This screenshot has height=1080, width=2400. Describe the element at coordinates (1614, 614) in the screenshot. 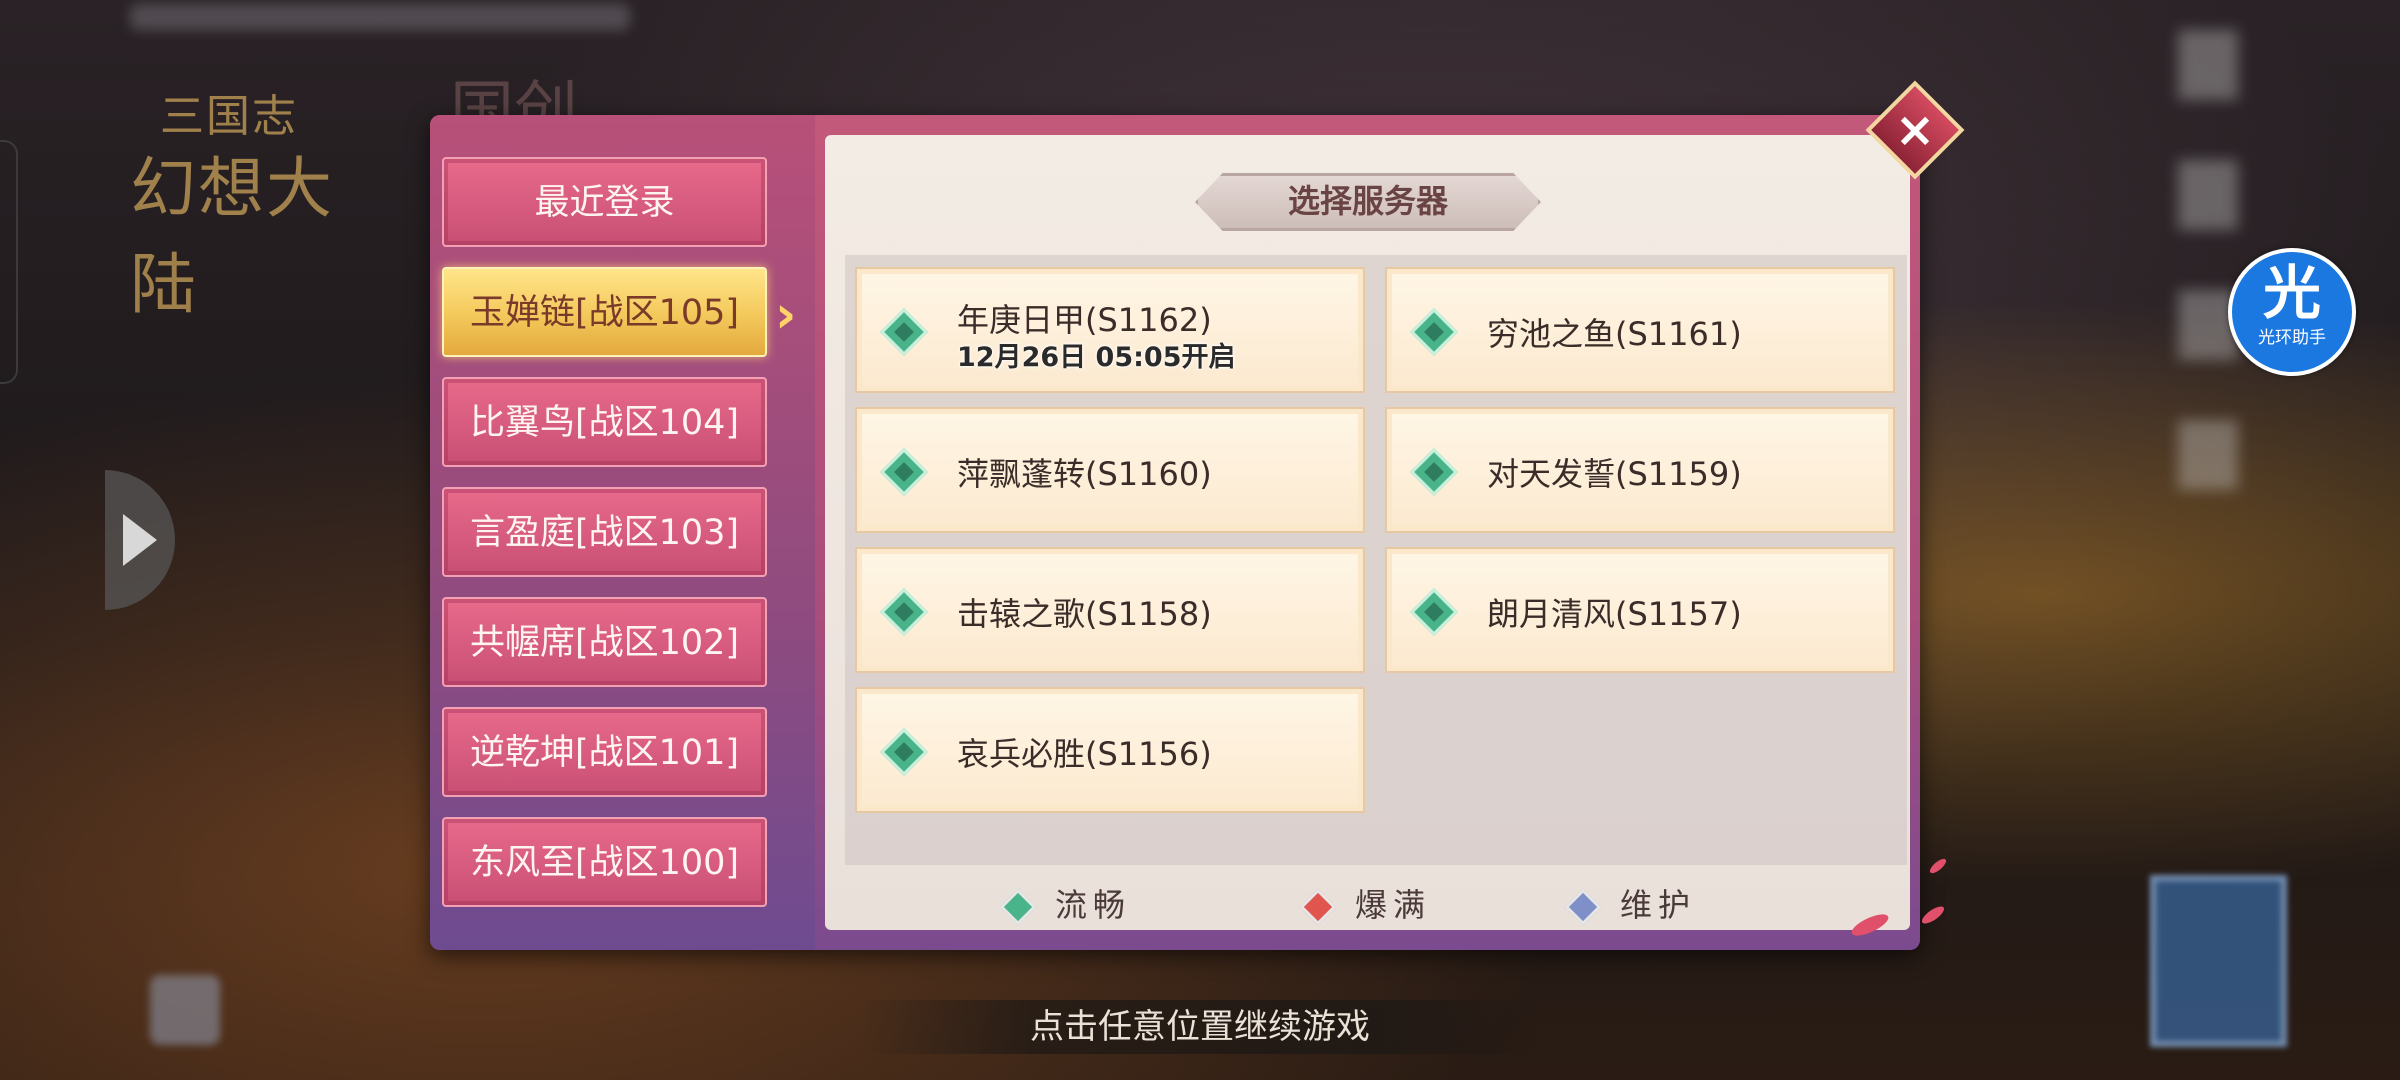

I see `server-name: 朗月清风(S1157)` at that location.